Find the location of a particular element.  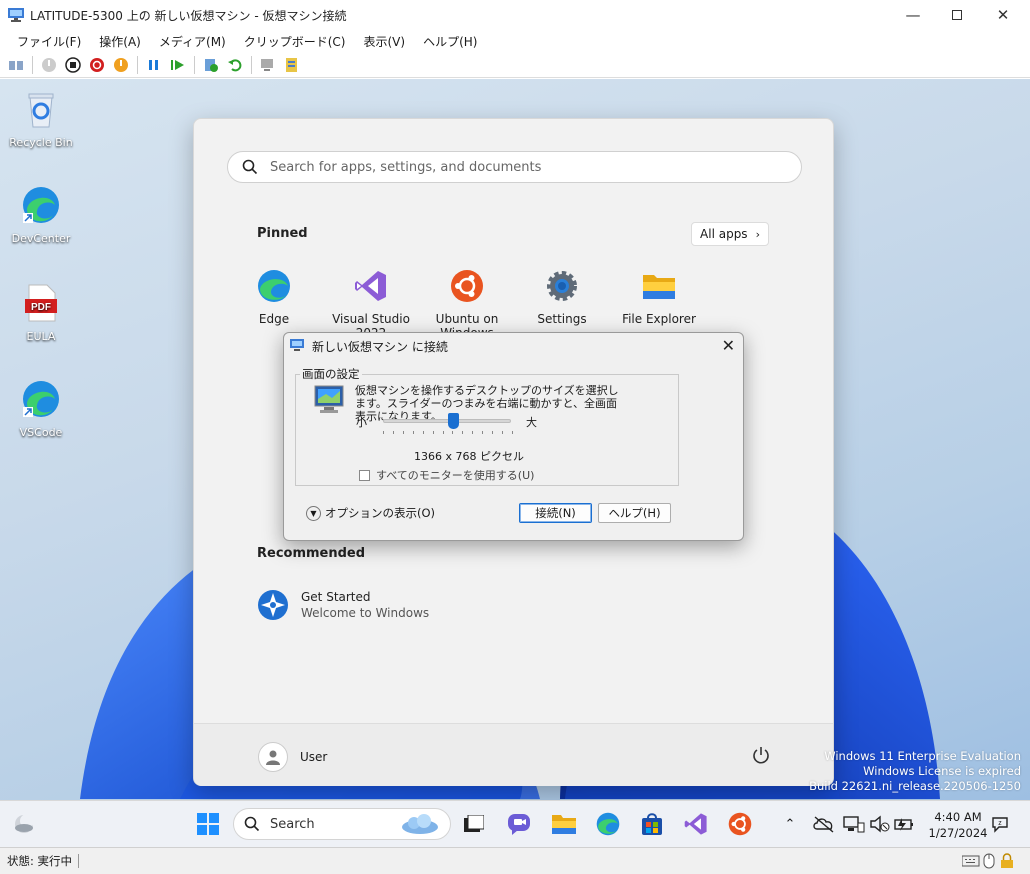

pinned-app-ubuntu: Ubuntu on Windows is located at coordinates (467, 302).